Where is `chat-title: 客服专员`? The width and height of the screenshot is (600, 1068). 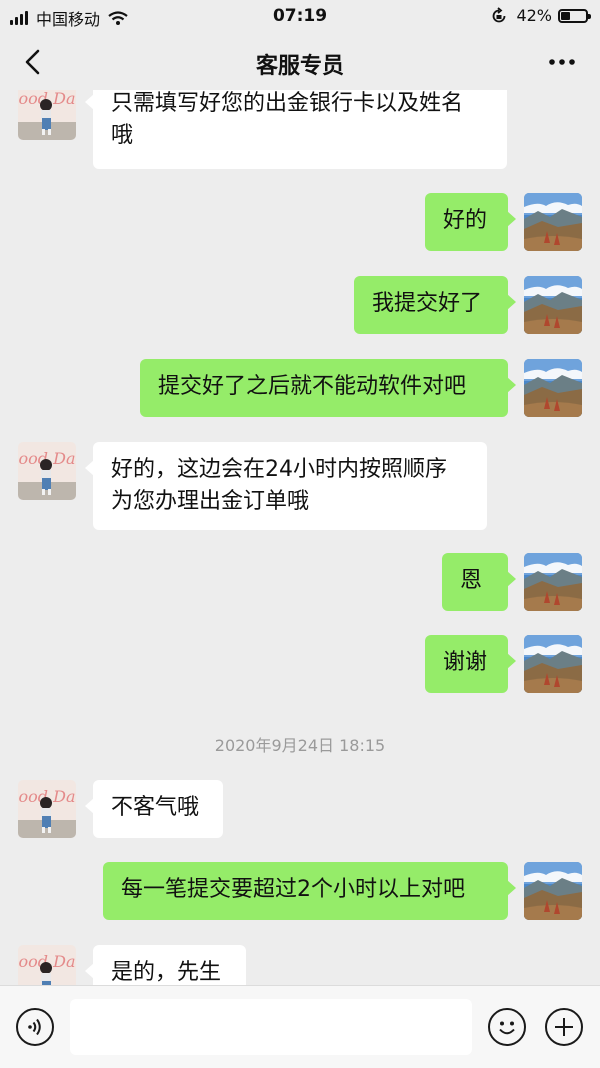 chat-title: 客服专员 is located at coordinates (299, 66).